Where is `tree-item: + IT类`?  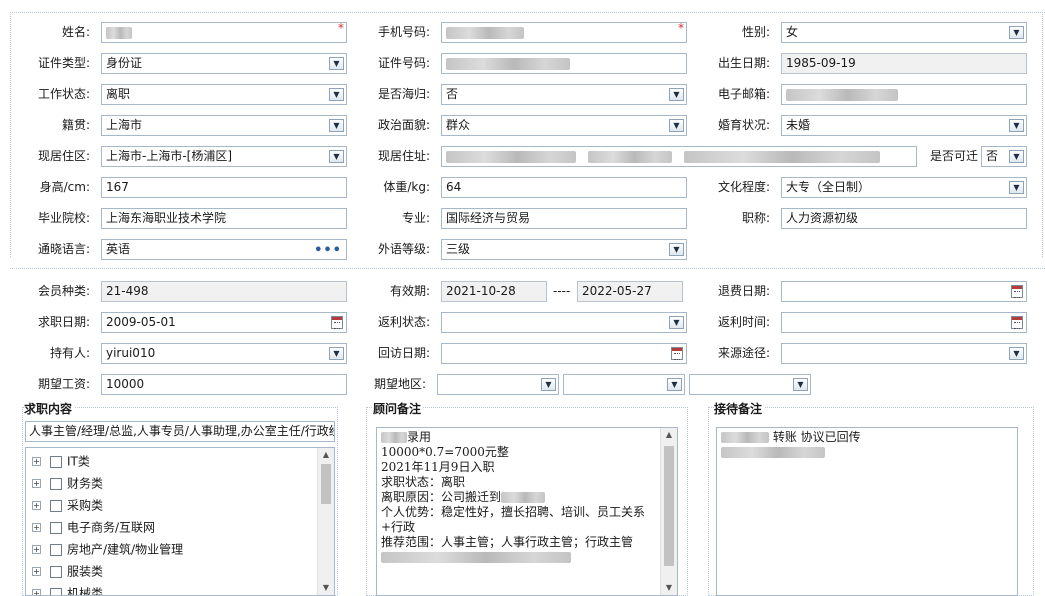 tree-item: + IT类 is located at coordinates (61, 461).